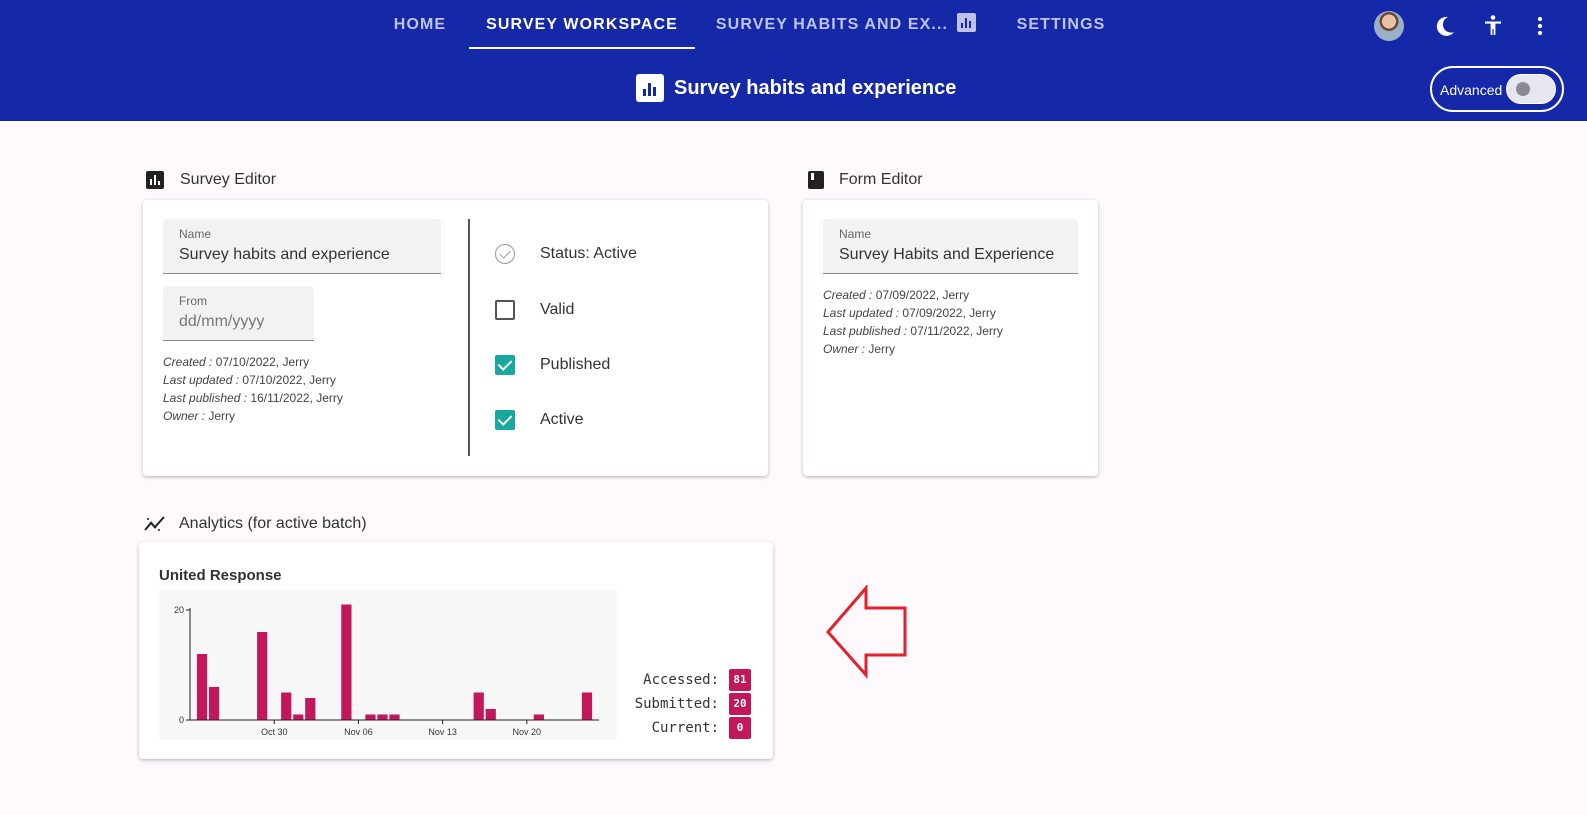  Describe the element at coordinates (796, 88) in the screenshot. I see `page-title: Survey habits and experience` at that location.